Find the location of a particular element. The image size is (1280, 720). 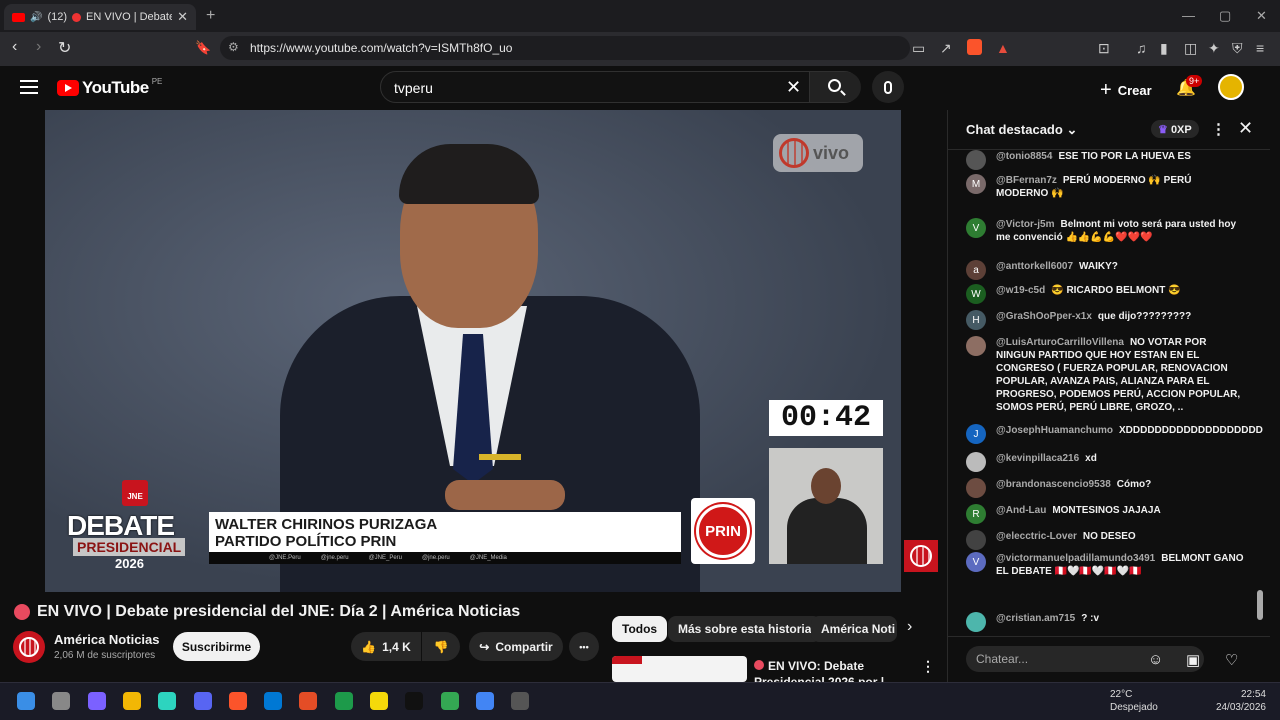

sidebar-icon: ▮ is located at coordinates (1164, 48).